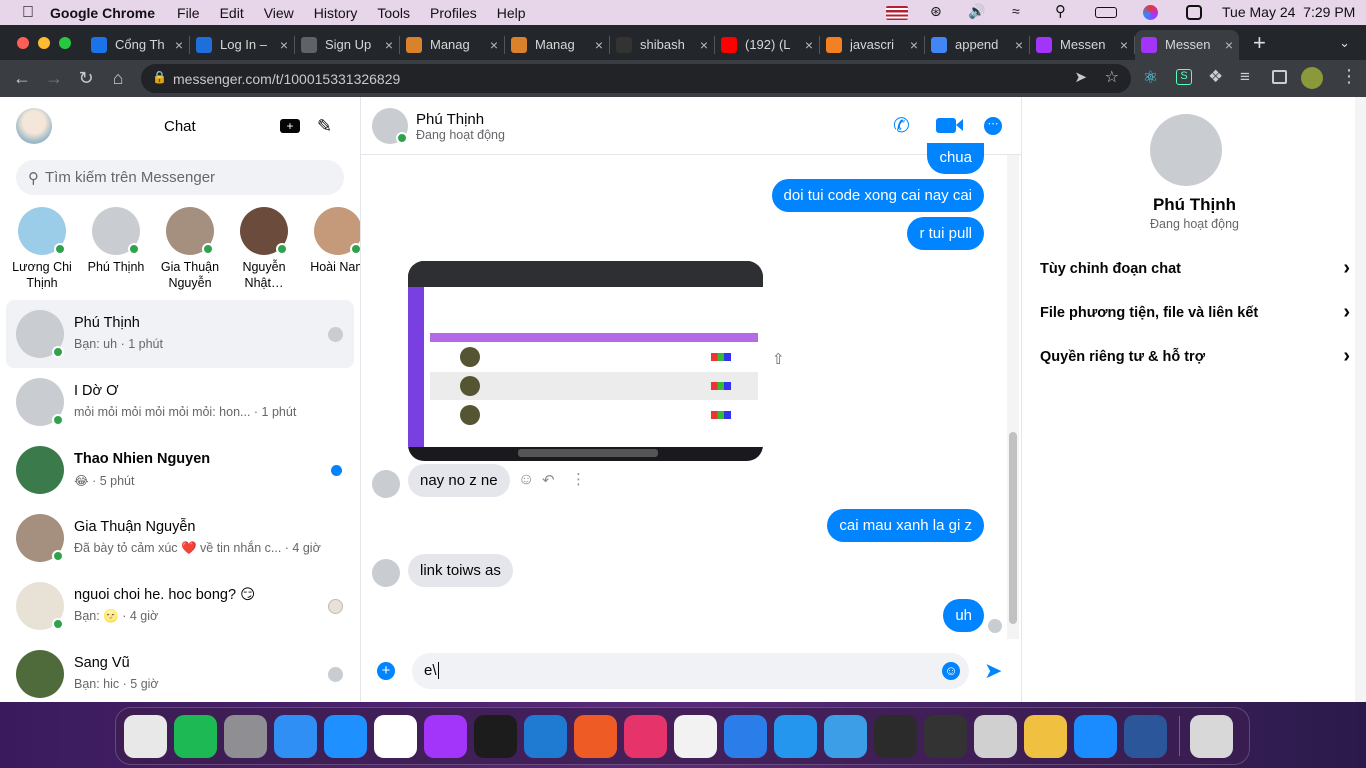 Image resolution: width=1366 pixels, height=768 pixels. Describe the element at coordinates (1259, 43) in the screenshot. I see `new-tab-button: +` at that location.